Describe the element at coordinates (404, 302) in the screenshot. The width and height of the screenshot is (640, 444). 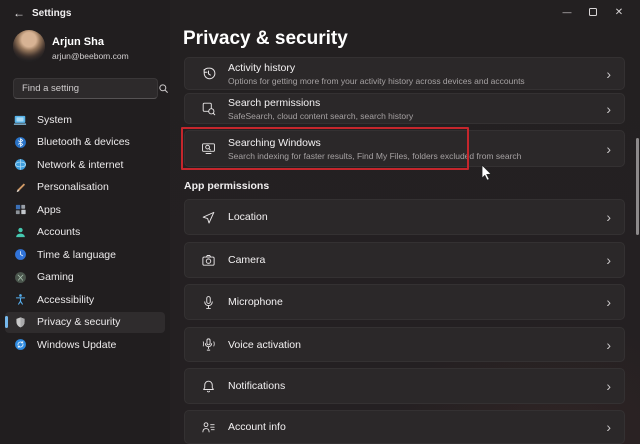
I see `card-microphone: Microphone ›` at that location.